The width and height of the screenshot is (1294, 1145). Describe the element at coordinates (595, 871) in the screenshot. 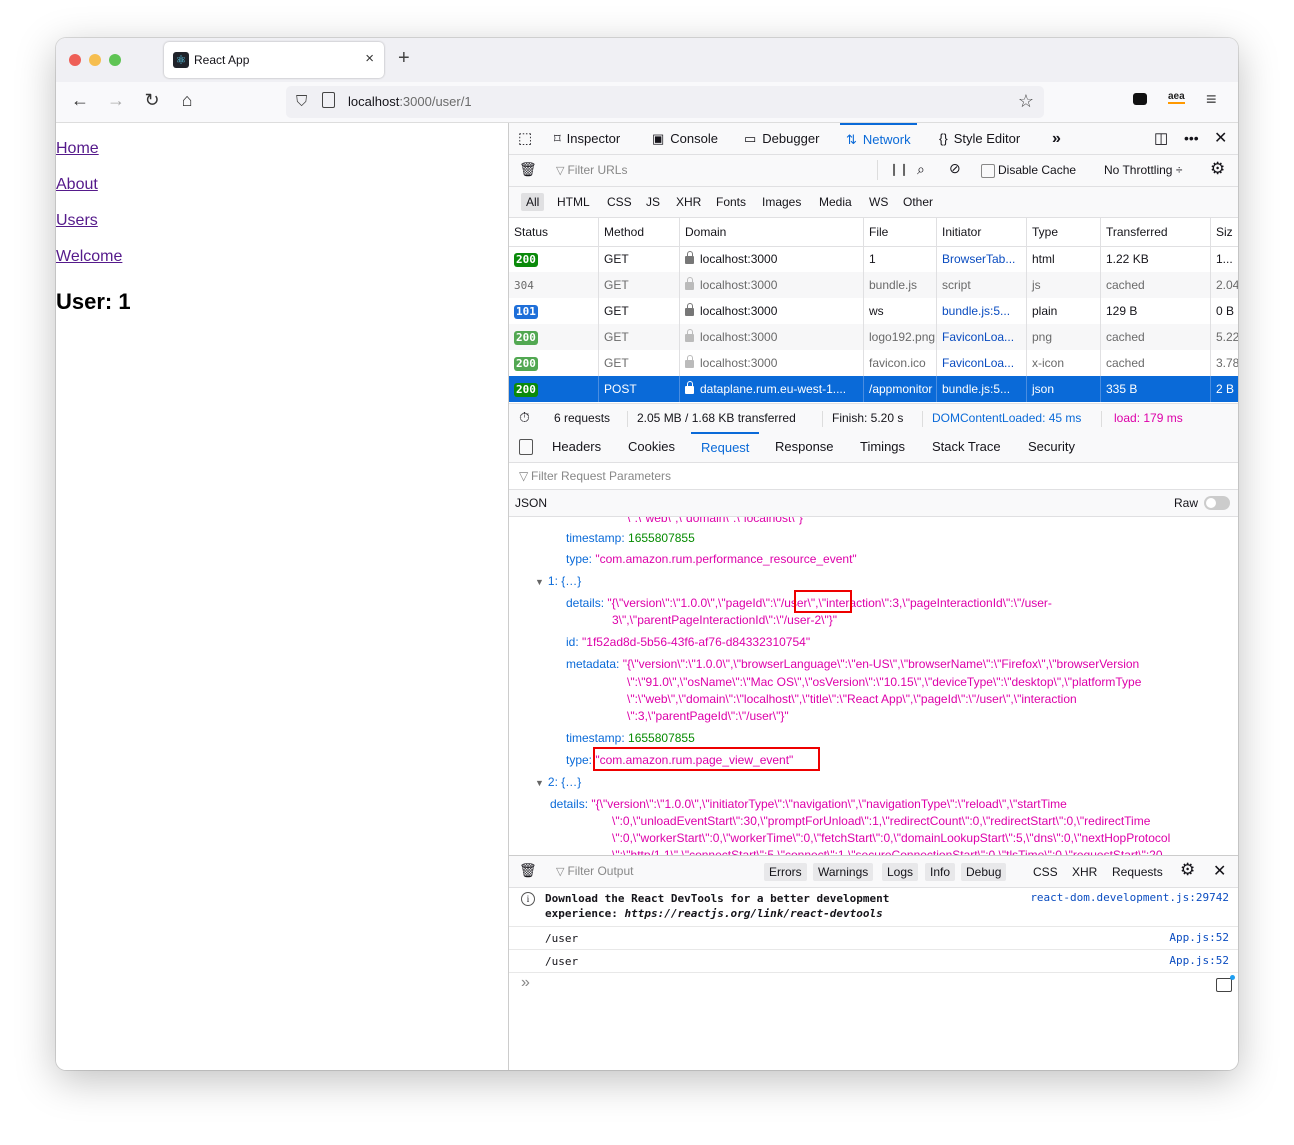

I see `filter-output-input: ▽ Filter Output` at that location.